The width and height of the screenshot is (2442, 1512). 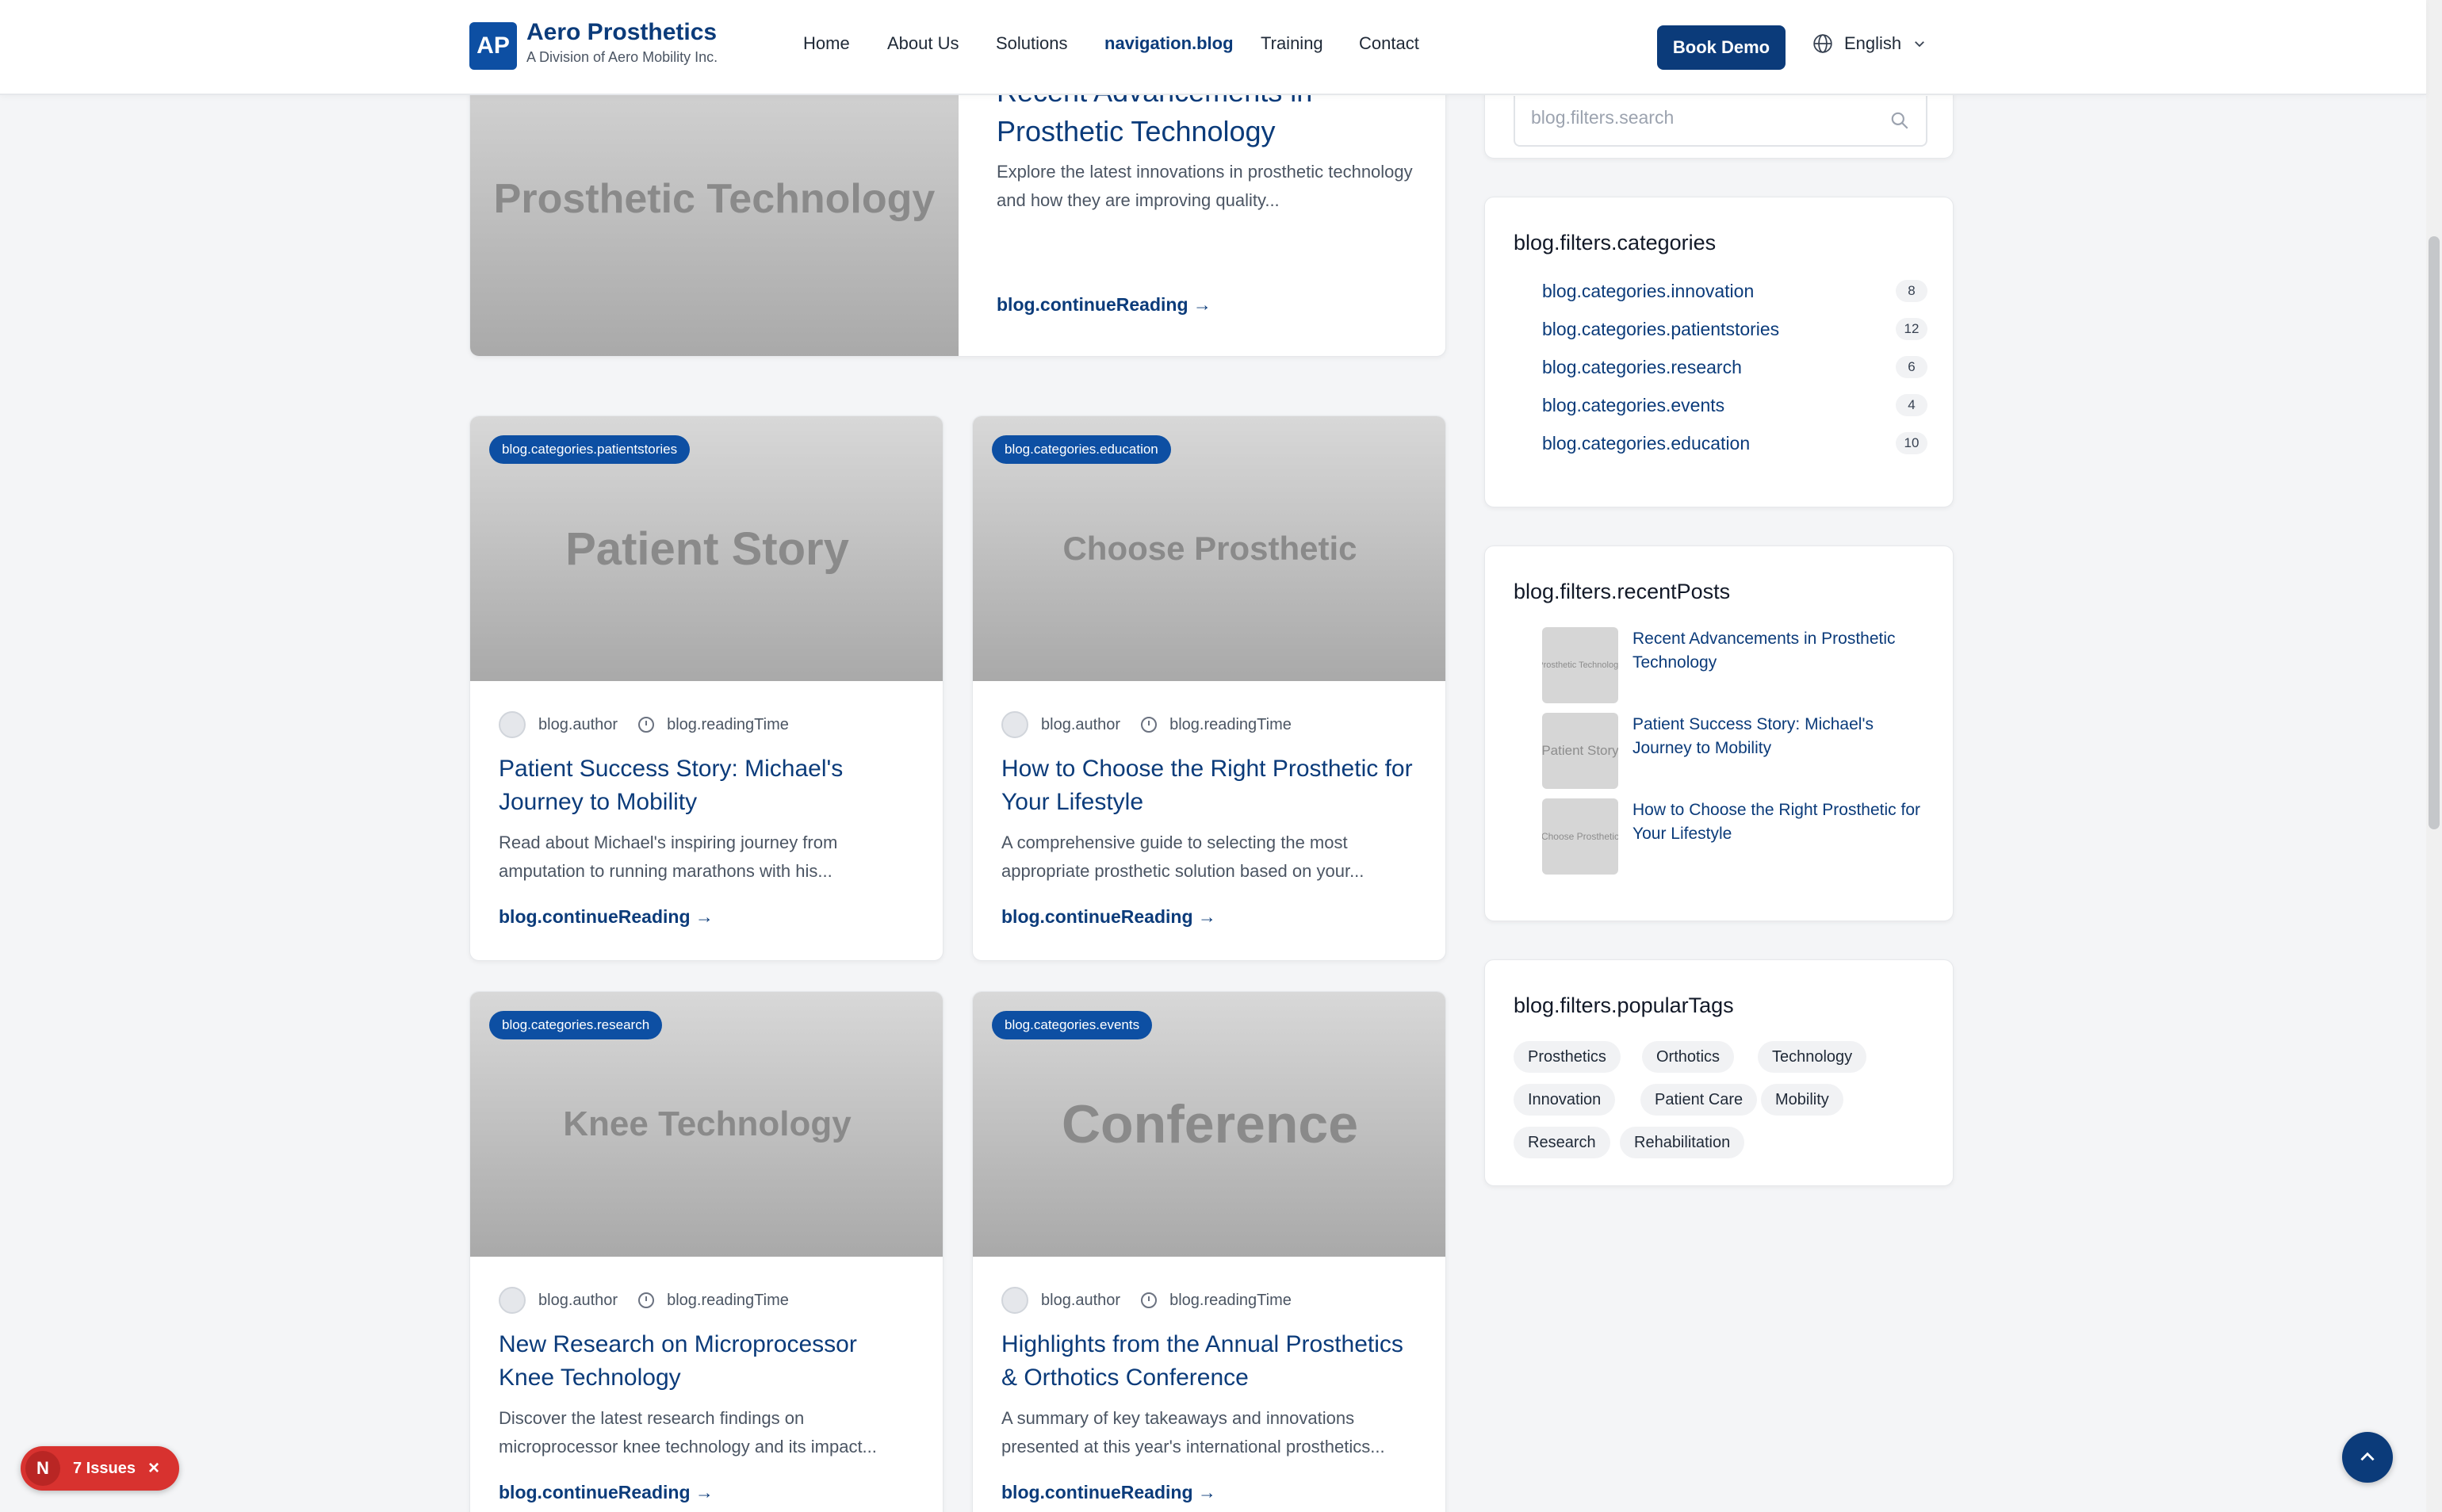 What do you see at coordinates (1567, 1057) in the screenshot?
I see `tag-chip: Prosthetics` at bounding box center [1567, 1057].